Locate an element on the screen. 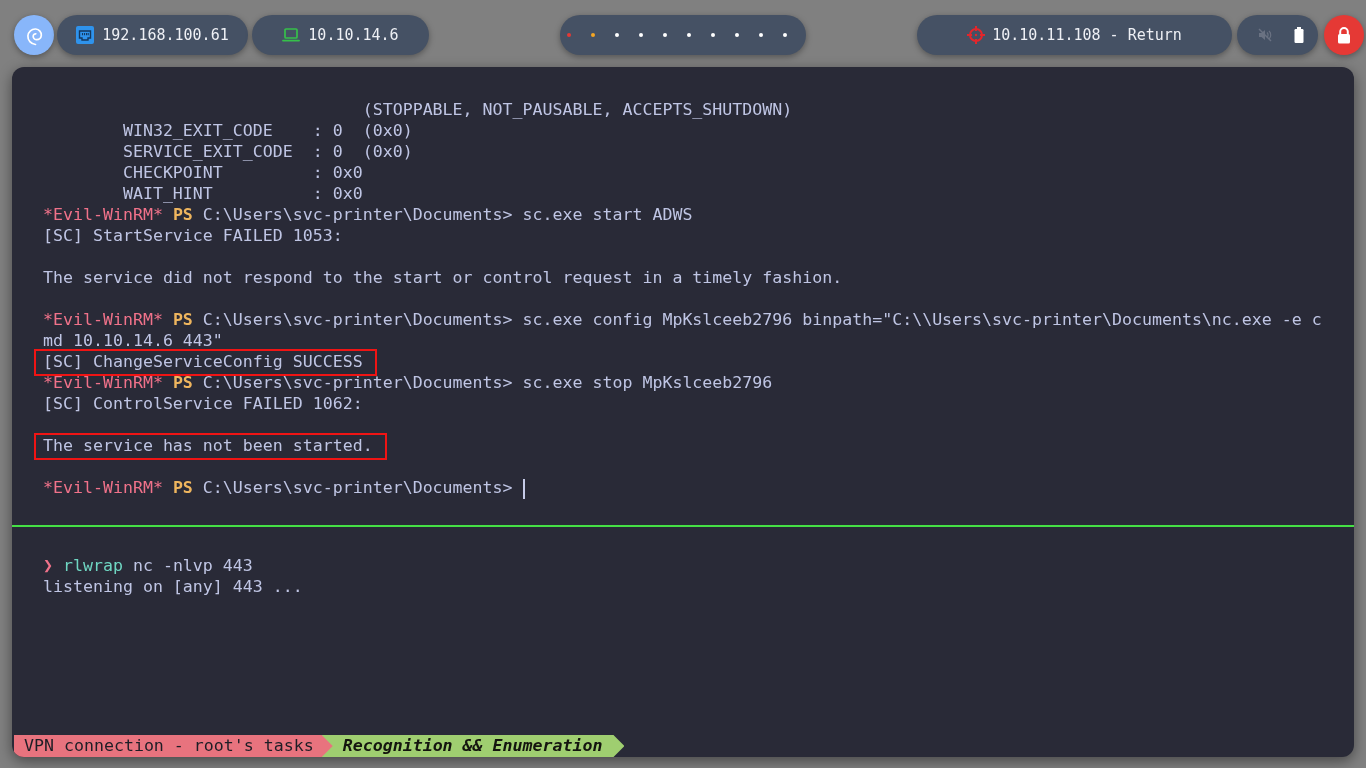  window-name: Recognition && Enumeration is located at coordinates (473, 746).